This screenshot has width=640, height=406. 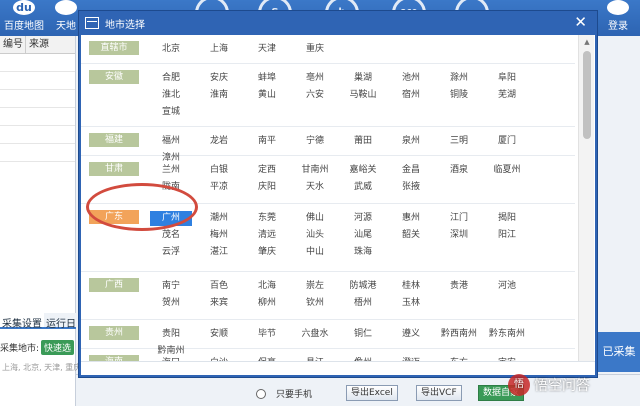 What do you see at coordinates (459, 334) in the screenshot?
I see `city-option: 黔西南州` at bounding box center [459, 334].